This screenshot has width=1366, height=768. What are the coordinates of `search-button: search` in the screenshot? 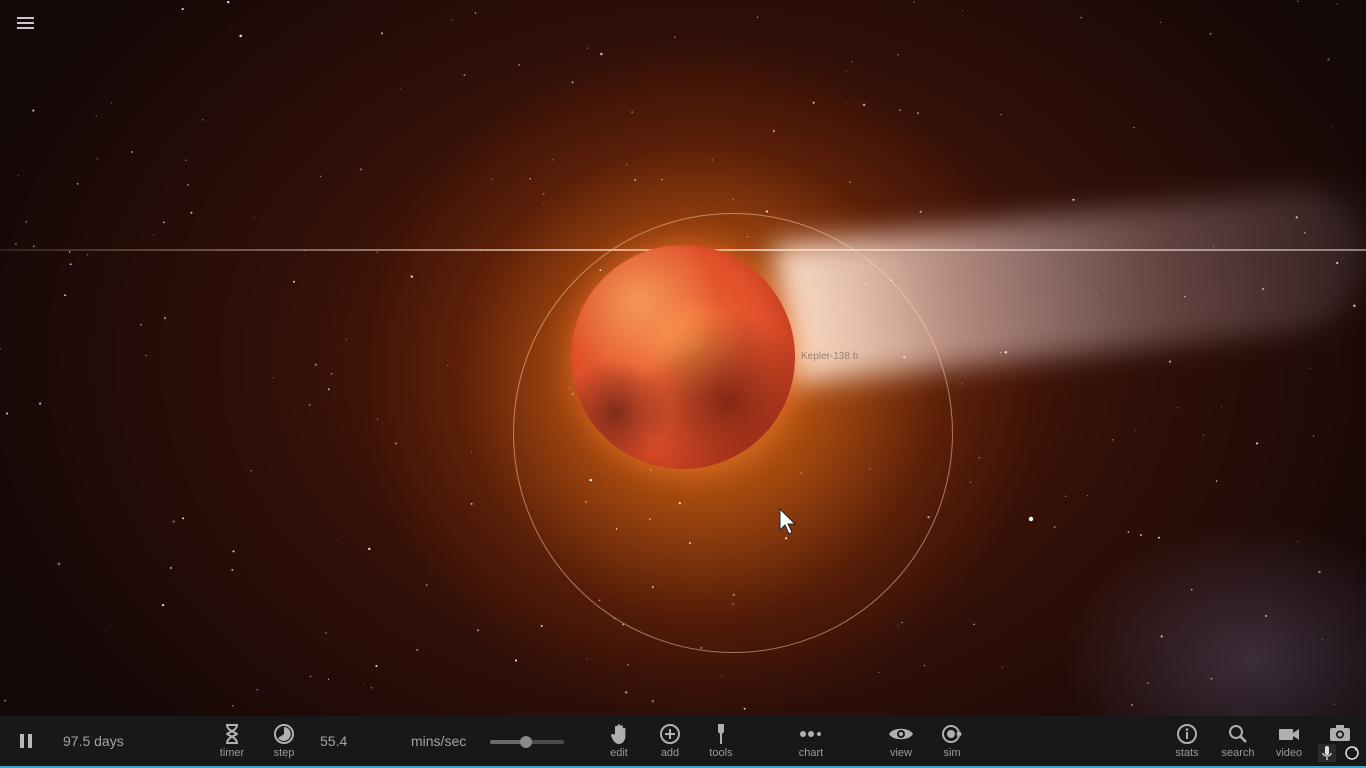 It's located at (1238, 741).